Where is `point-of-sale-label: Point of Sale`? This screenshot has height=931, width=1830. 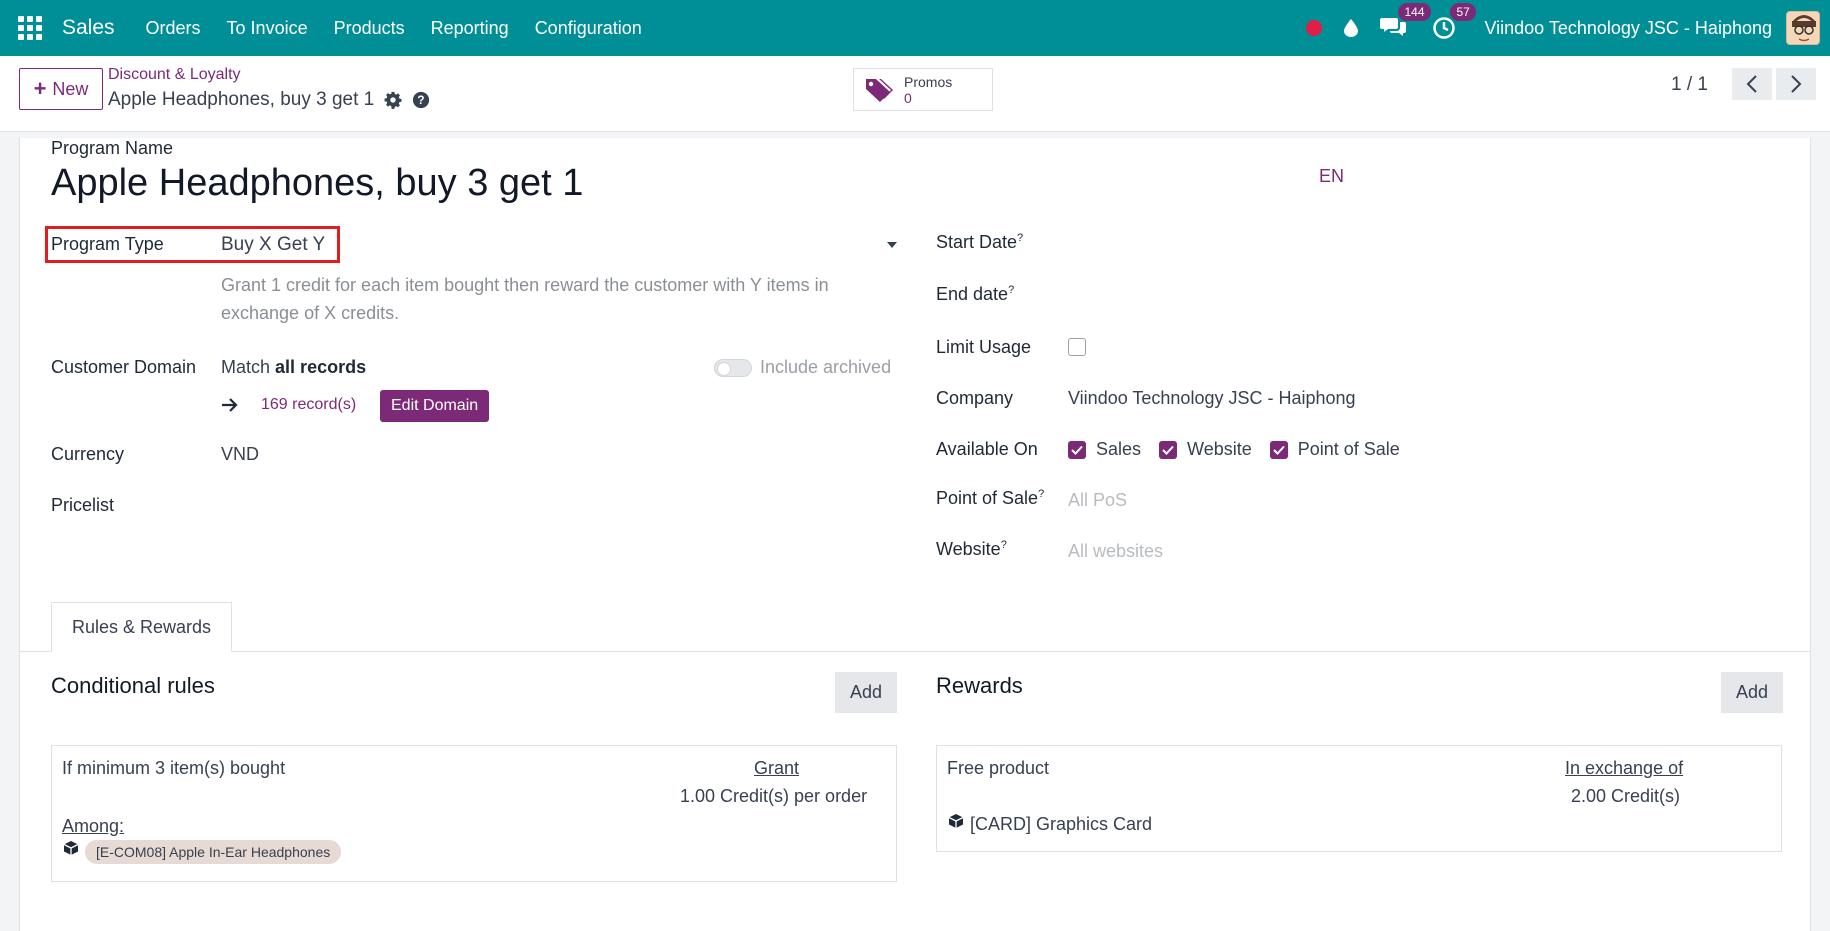 point-of-sale-label: Point of Sale is located at coordinates (1348, 449).